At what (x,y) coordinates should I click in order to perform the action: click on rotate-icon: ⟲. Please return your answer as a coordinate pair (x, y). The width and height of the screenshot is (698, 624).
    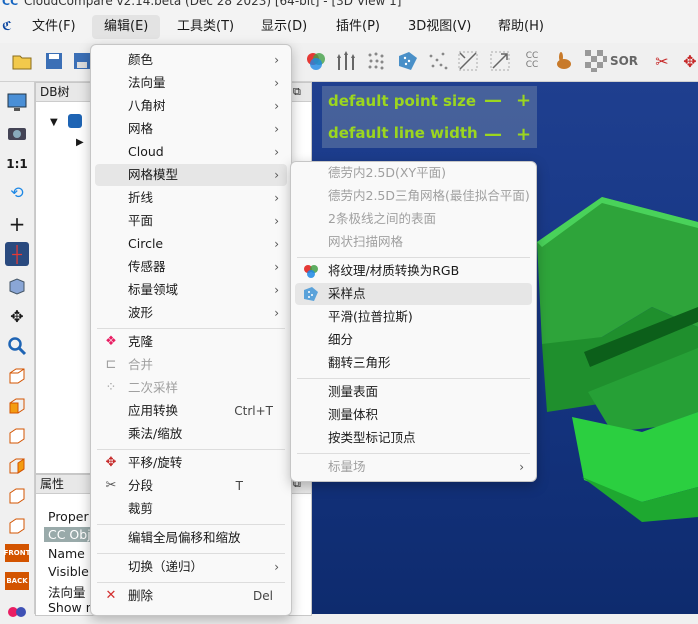
    Looking at the image, I should click on (17, 192).